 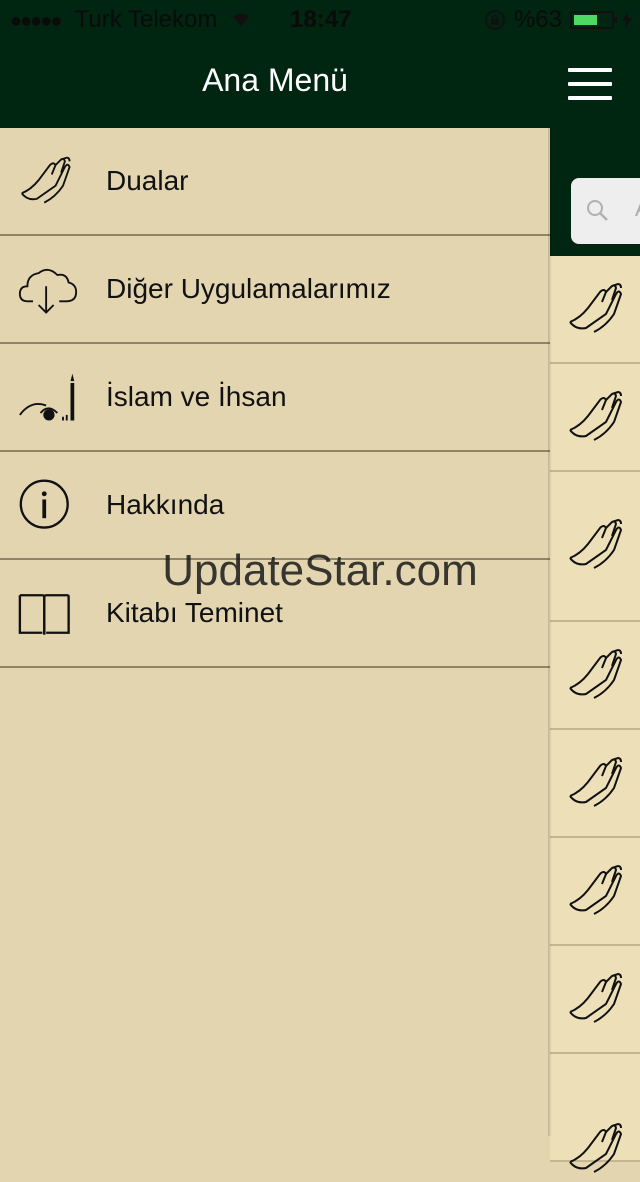 I want to click on menu-item-dualar: Dualar, so click(x=275, y=182).